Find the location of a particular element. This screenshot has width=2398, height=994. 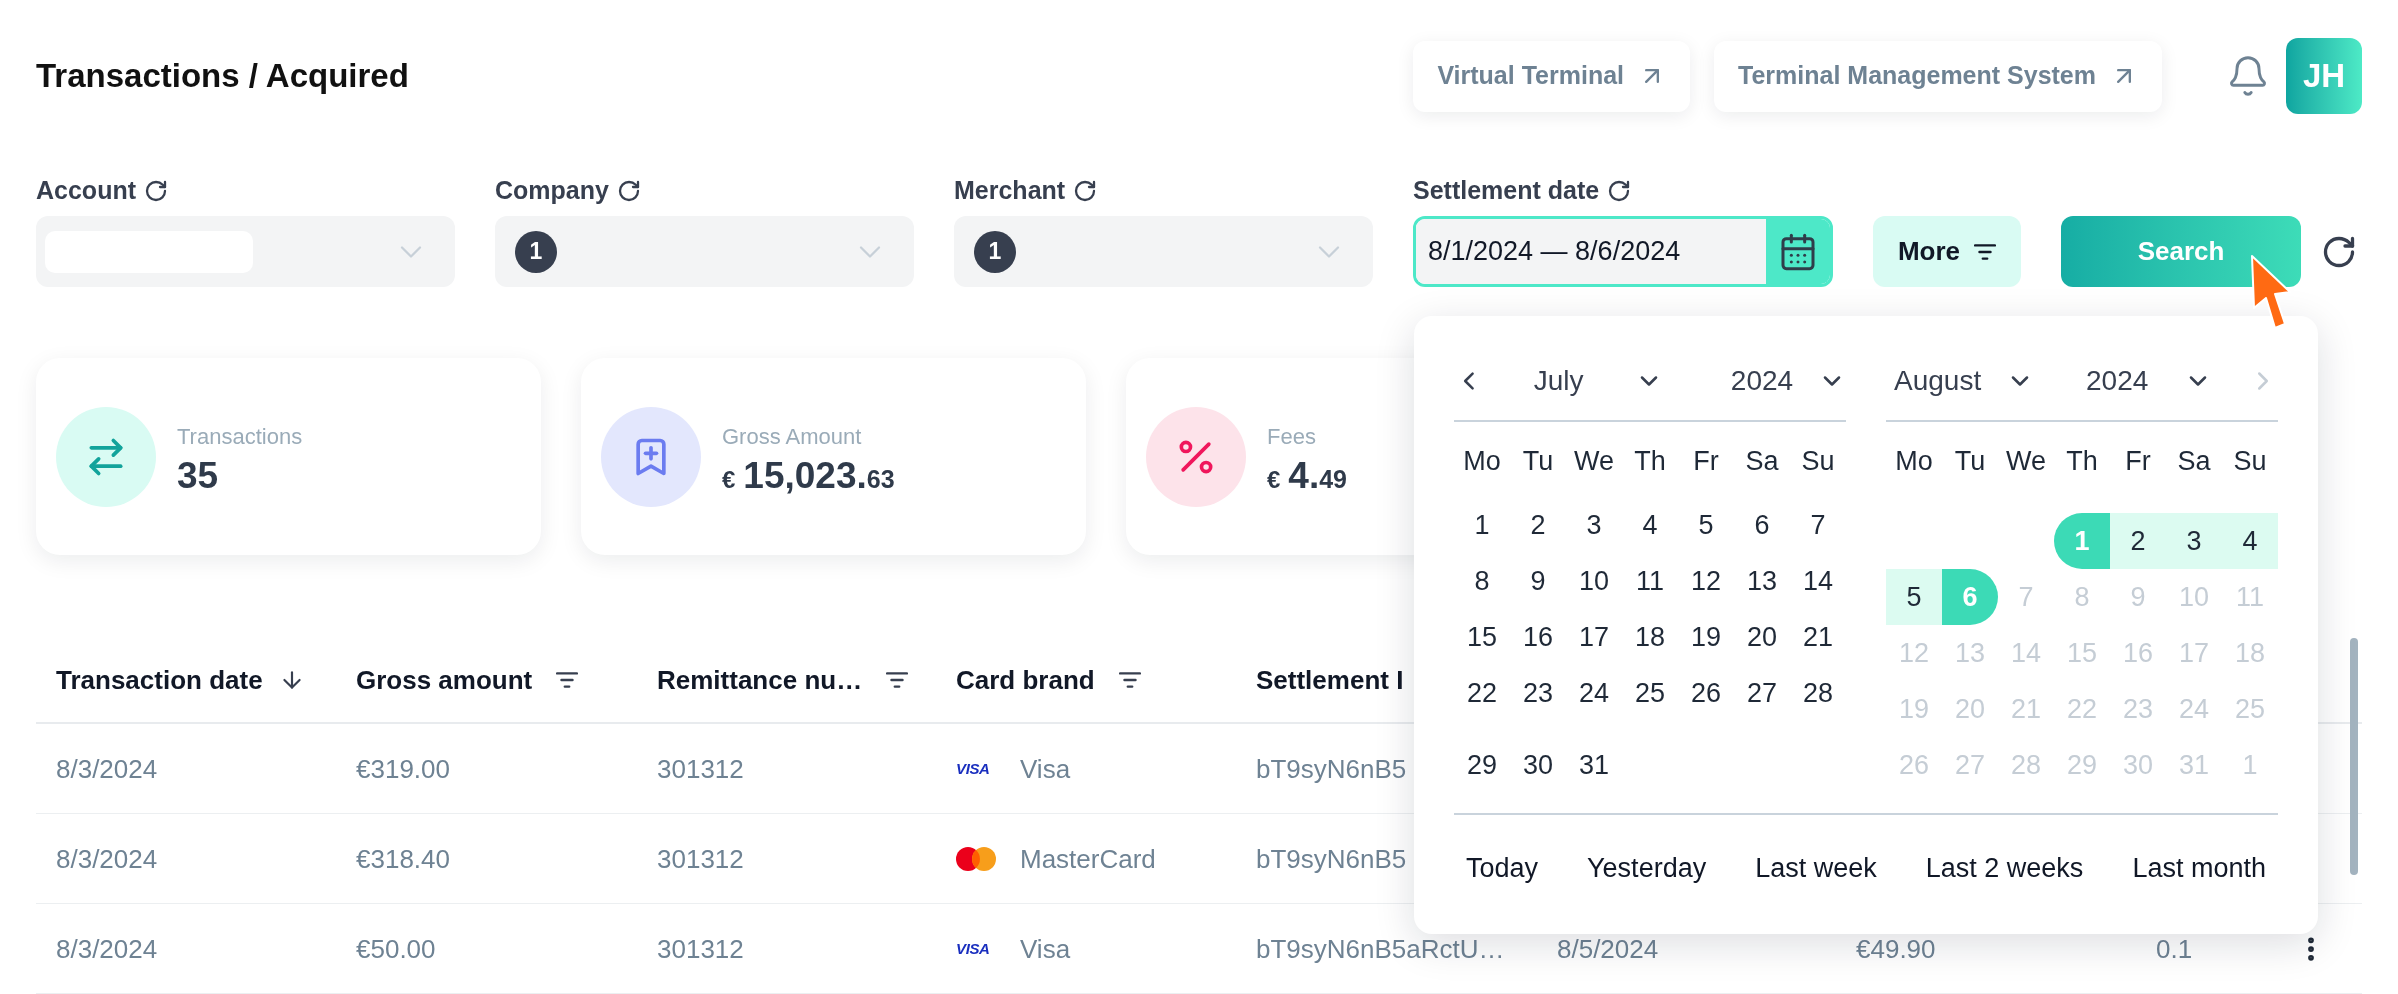

calendar-day: 8 is located at coordinates (1482, 581).